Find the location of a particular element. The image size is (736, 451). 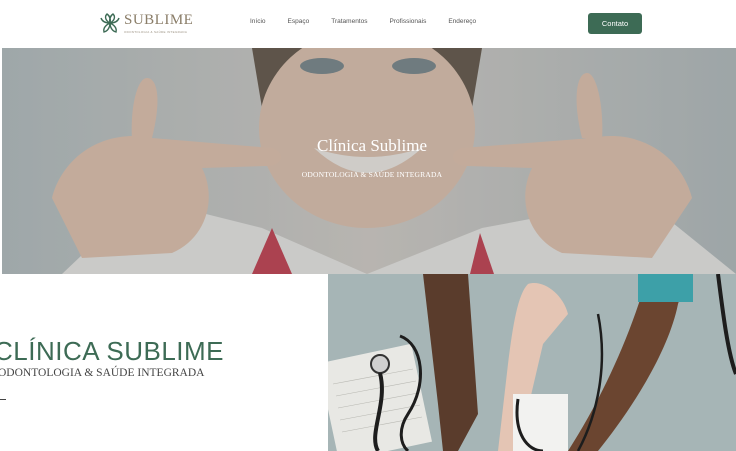

nav-item-profissionais: Profissionais is located at coordinates (407, 22).